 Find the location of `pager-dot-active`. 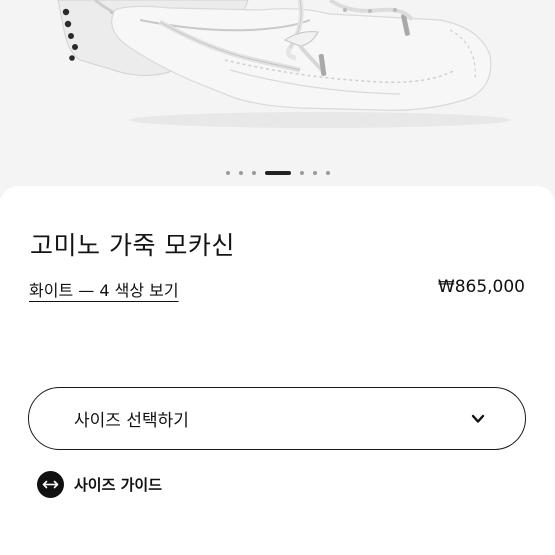

pager-dot-active is located at coordinates (277, 173).